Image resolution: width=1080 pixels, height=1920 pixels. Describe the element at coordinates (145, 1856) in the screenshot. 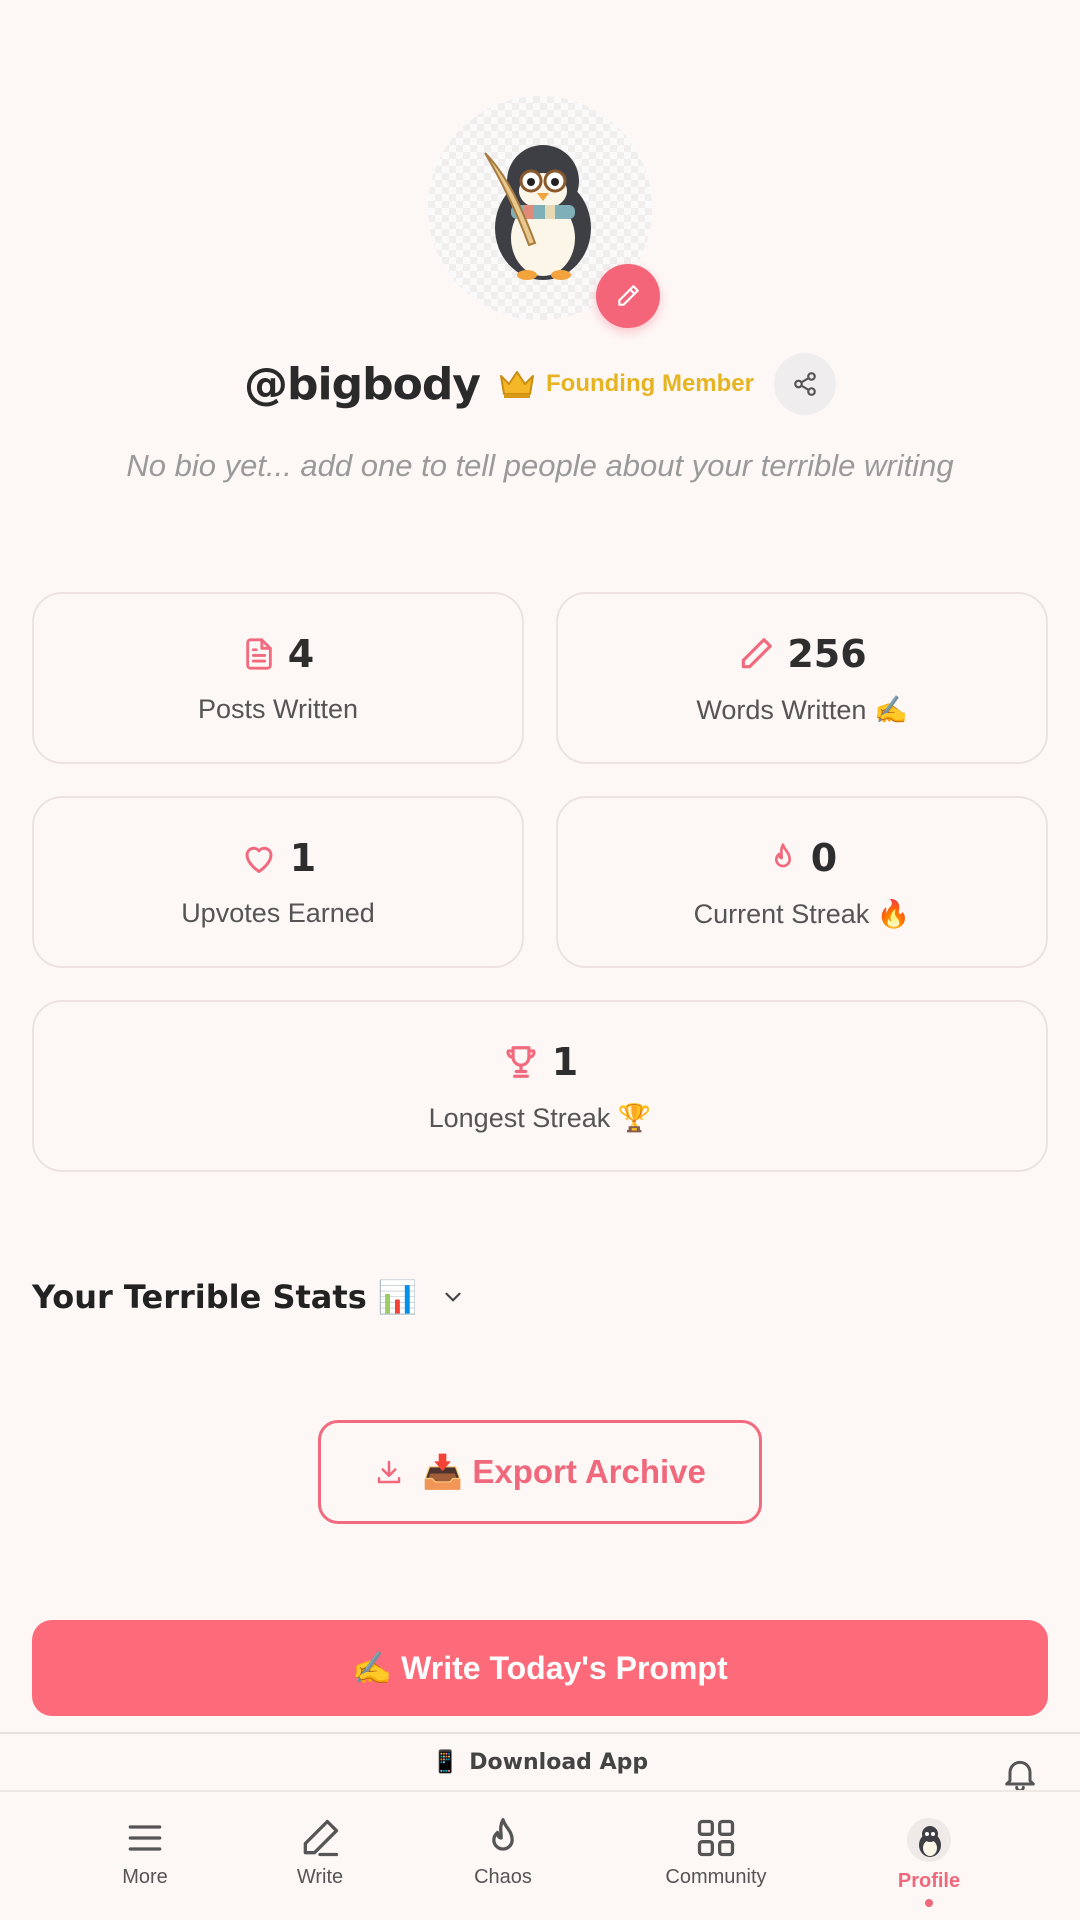

I see `nav-more: More` at that location.